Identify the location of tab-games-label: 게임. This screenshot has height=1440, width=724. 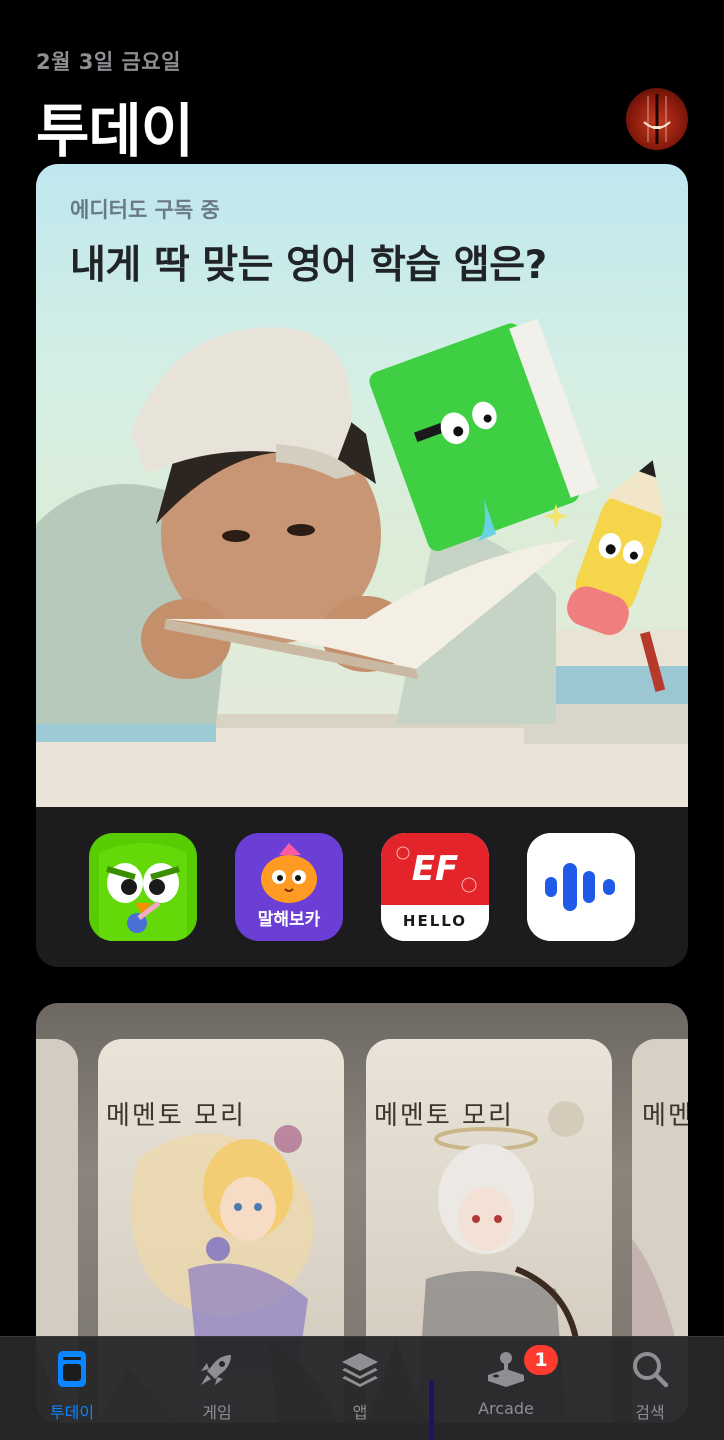
(217, 1412).